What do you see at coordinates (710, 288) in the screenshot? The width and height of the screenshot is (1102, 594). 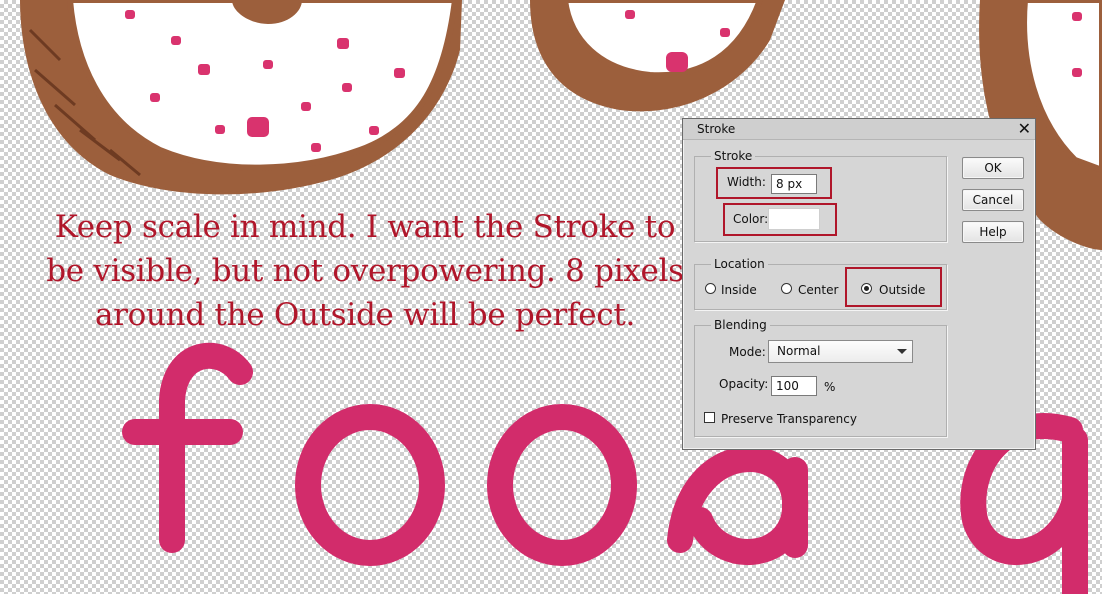 I see `radio-inside` at bounding box center [710, 288].